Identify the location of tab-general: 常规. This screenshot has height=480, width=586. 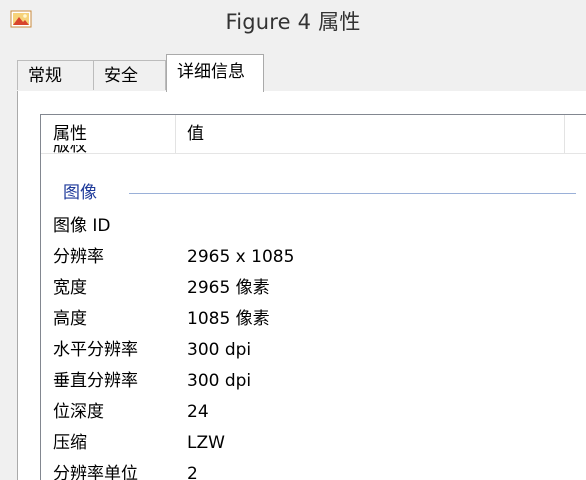
(55, 75).